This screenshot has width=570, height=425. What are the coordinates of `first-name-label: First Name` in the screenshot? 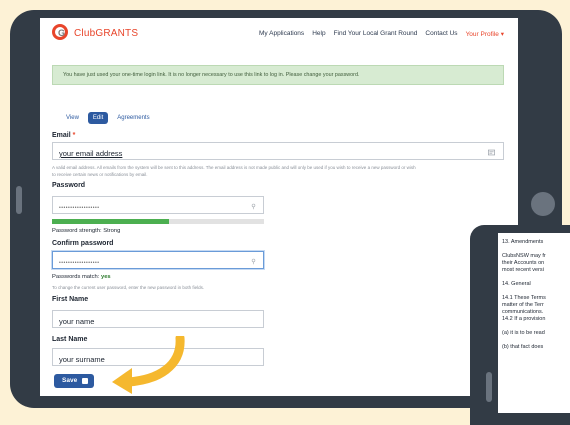 It's located at (70, 299).